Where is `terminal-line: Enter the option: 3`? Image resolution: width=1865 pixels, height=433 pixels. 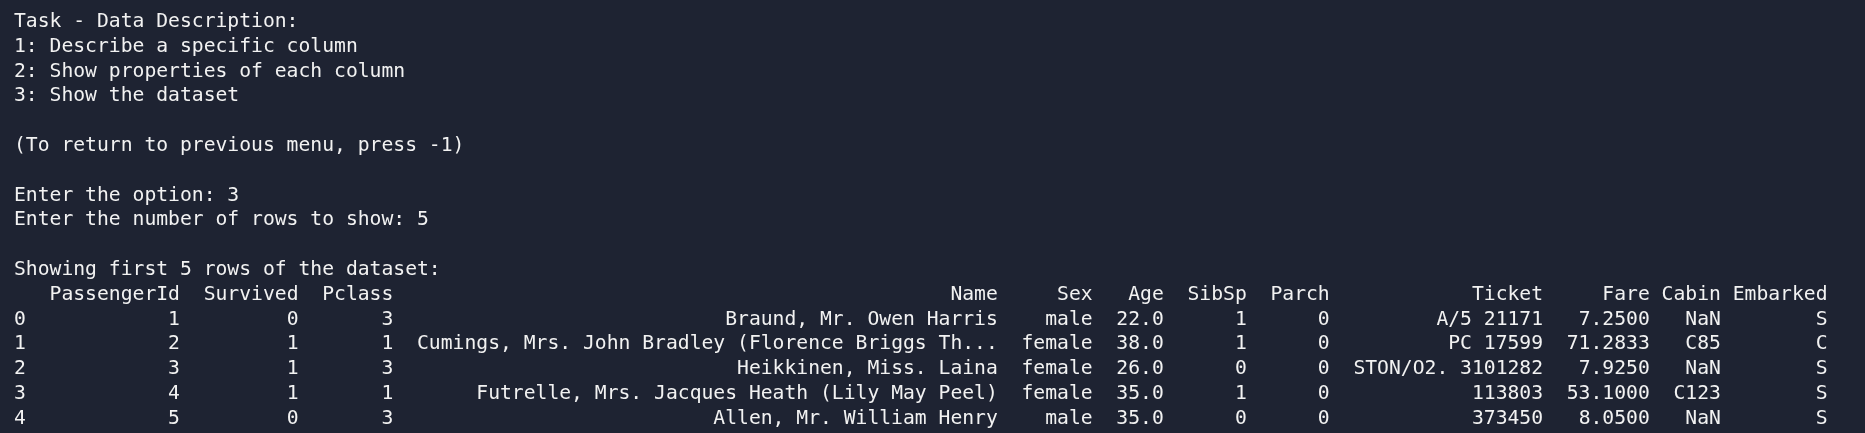 terminal-line: Enter the option: 3 is located at coordinates (127, 195).